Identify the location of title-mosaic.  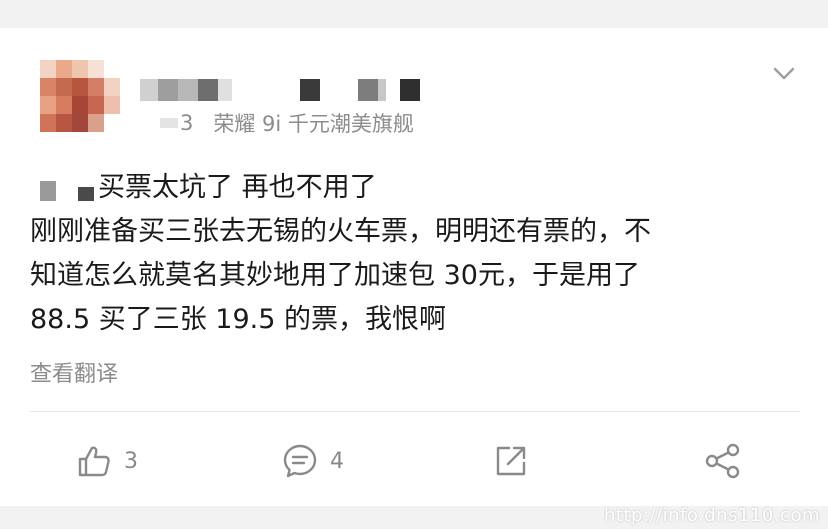
(64, 189).